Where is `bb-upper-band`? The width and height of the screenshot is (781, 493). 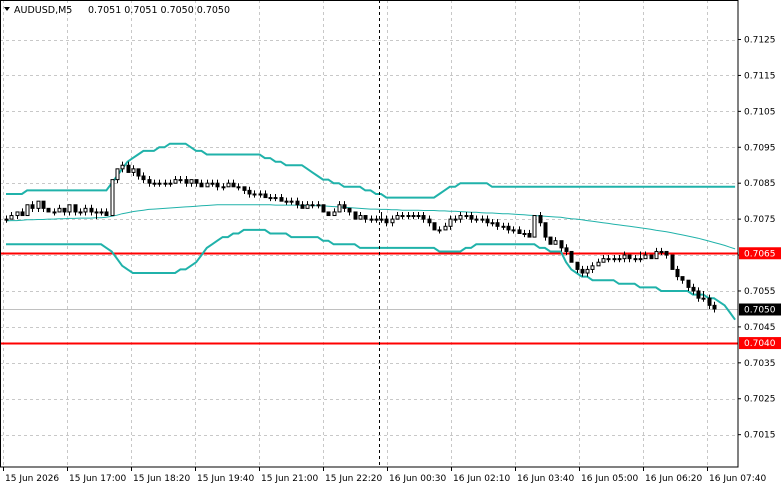
bb-upper-band is located at coordinates (371, 170).